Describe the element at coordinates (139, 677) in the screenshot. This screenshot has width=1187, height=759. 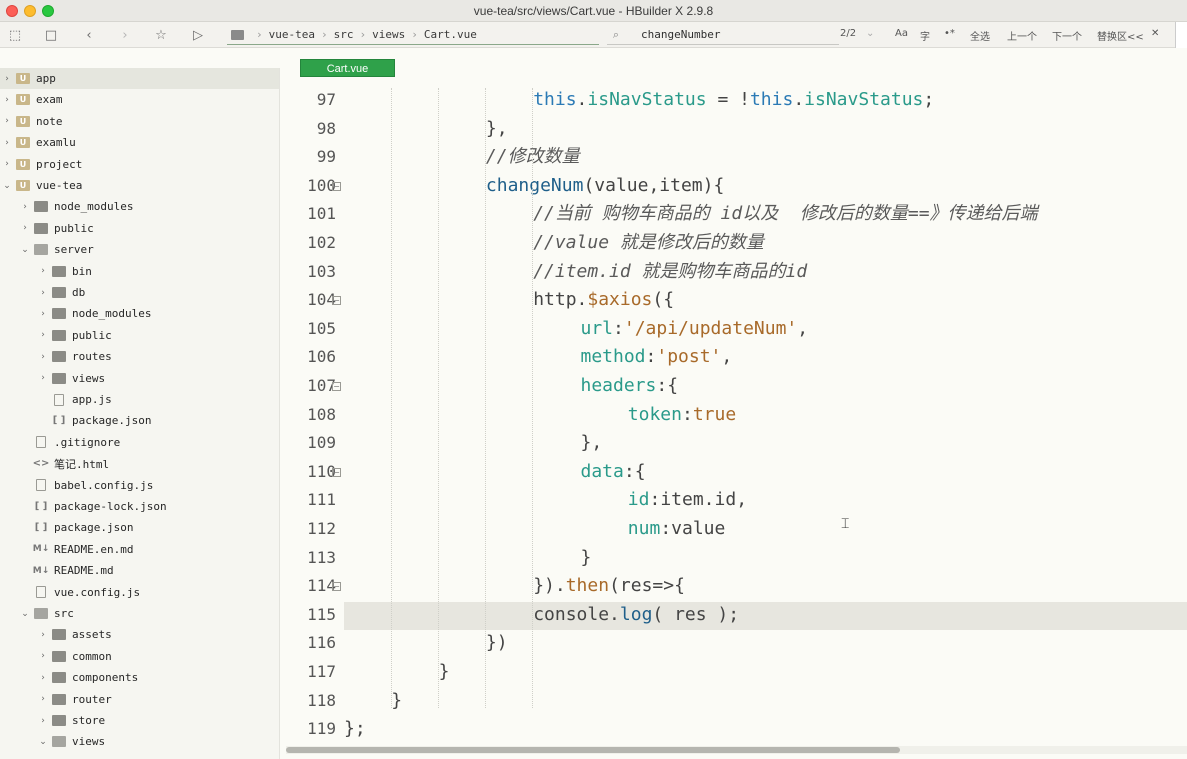
I see `tree-item: › components` at that location.